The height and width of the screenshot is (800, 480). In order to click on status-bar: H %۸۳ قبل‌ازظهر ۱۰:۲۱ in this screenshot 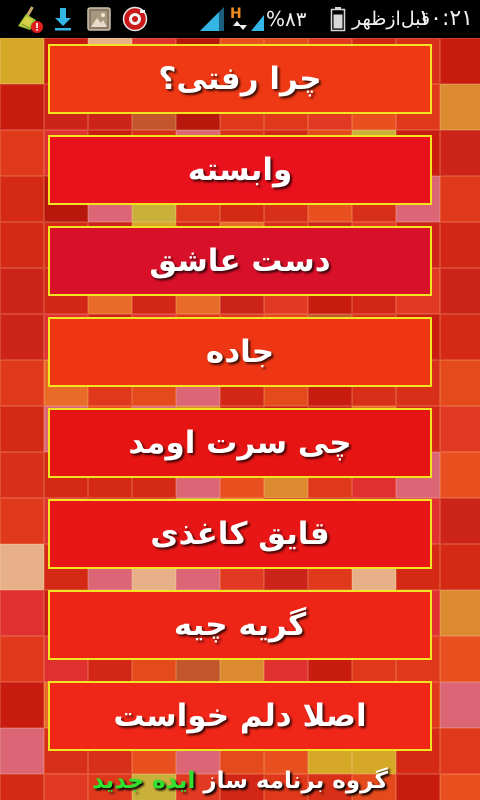, I will do `click(240, 19)`.